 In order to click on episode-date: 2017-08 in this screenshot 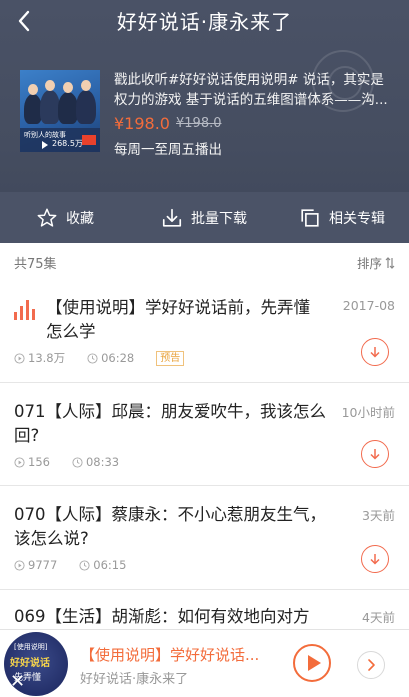, I will do `click(368, 305)`.